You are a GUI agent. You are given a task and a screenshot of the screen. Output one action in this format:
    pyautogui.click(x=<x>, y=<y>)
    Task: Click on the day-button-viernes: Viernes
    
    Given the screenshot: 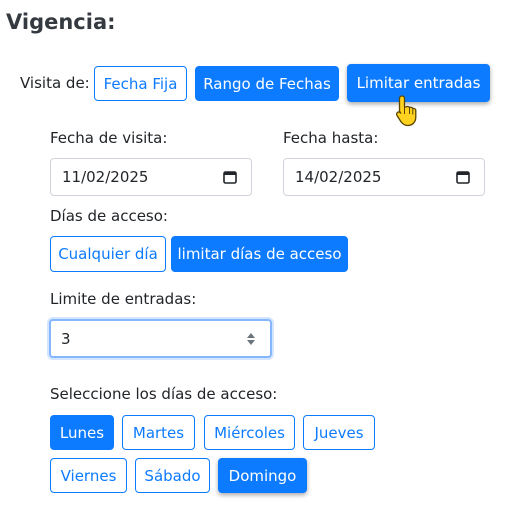 What is the action you would take?
    pyautogui.click(x=88, y=475)
    